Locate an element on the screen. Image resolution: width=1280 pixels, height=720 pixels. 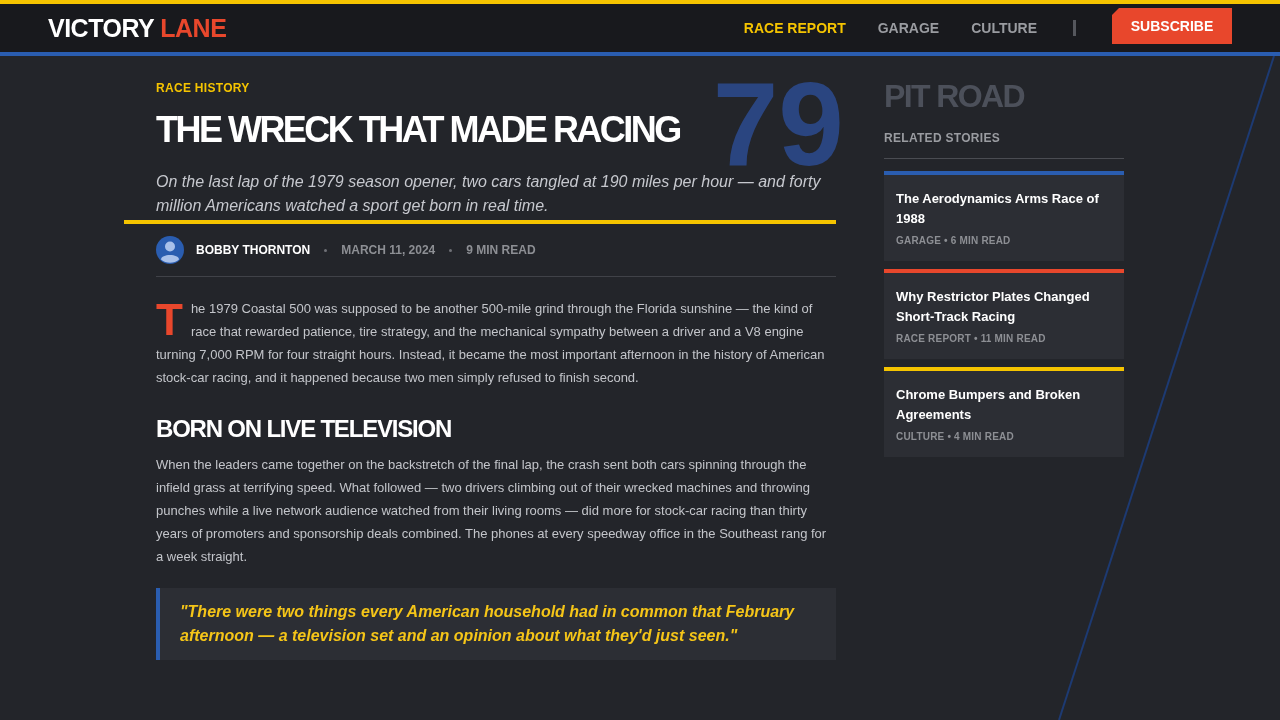
user-avatar-icon is located at coordinates (170, 250).